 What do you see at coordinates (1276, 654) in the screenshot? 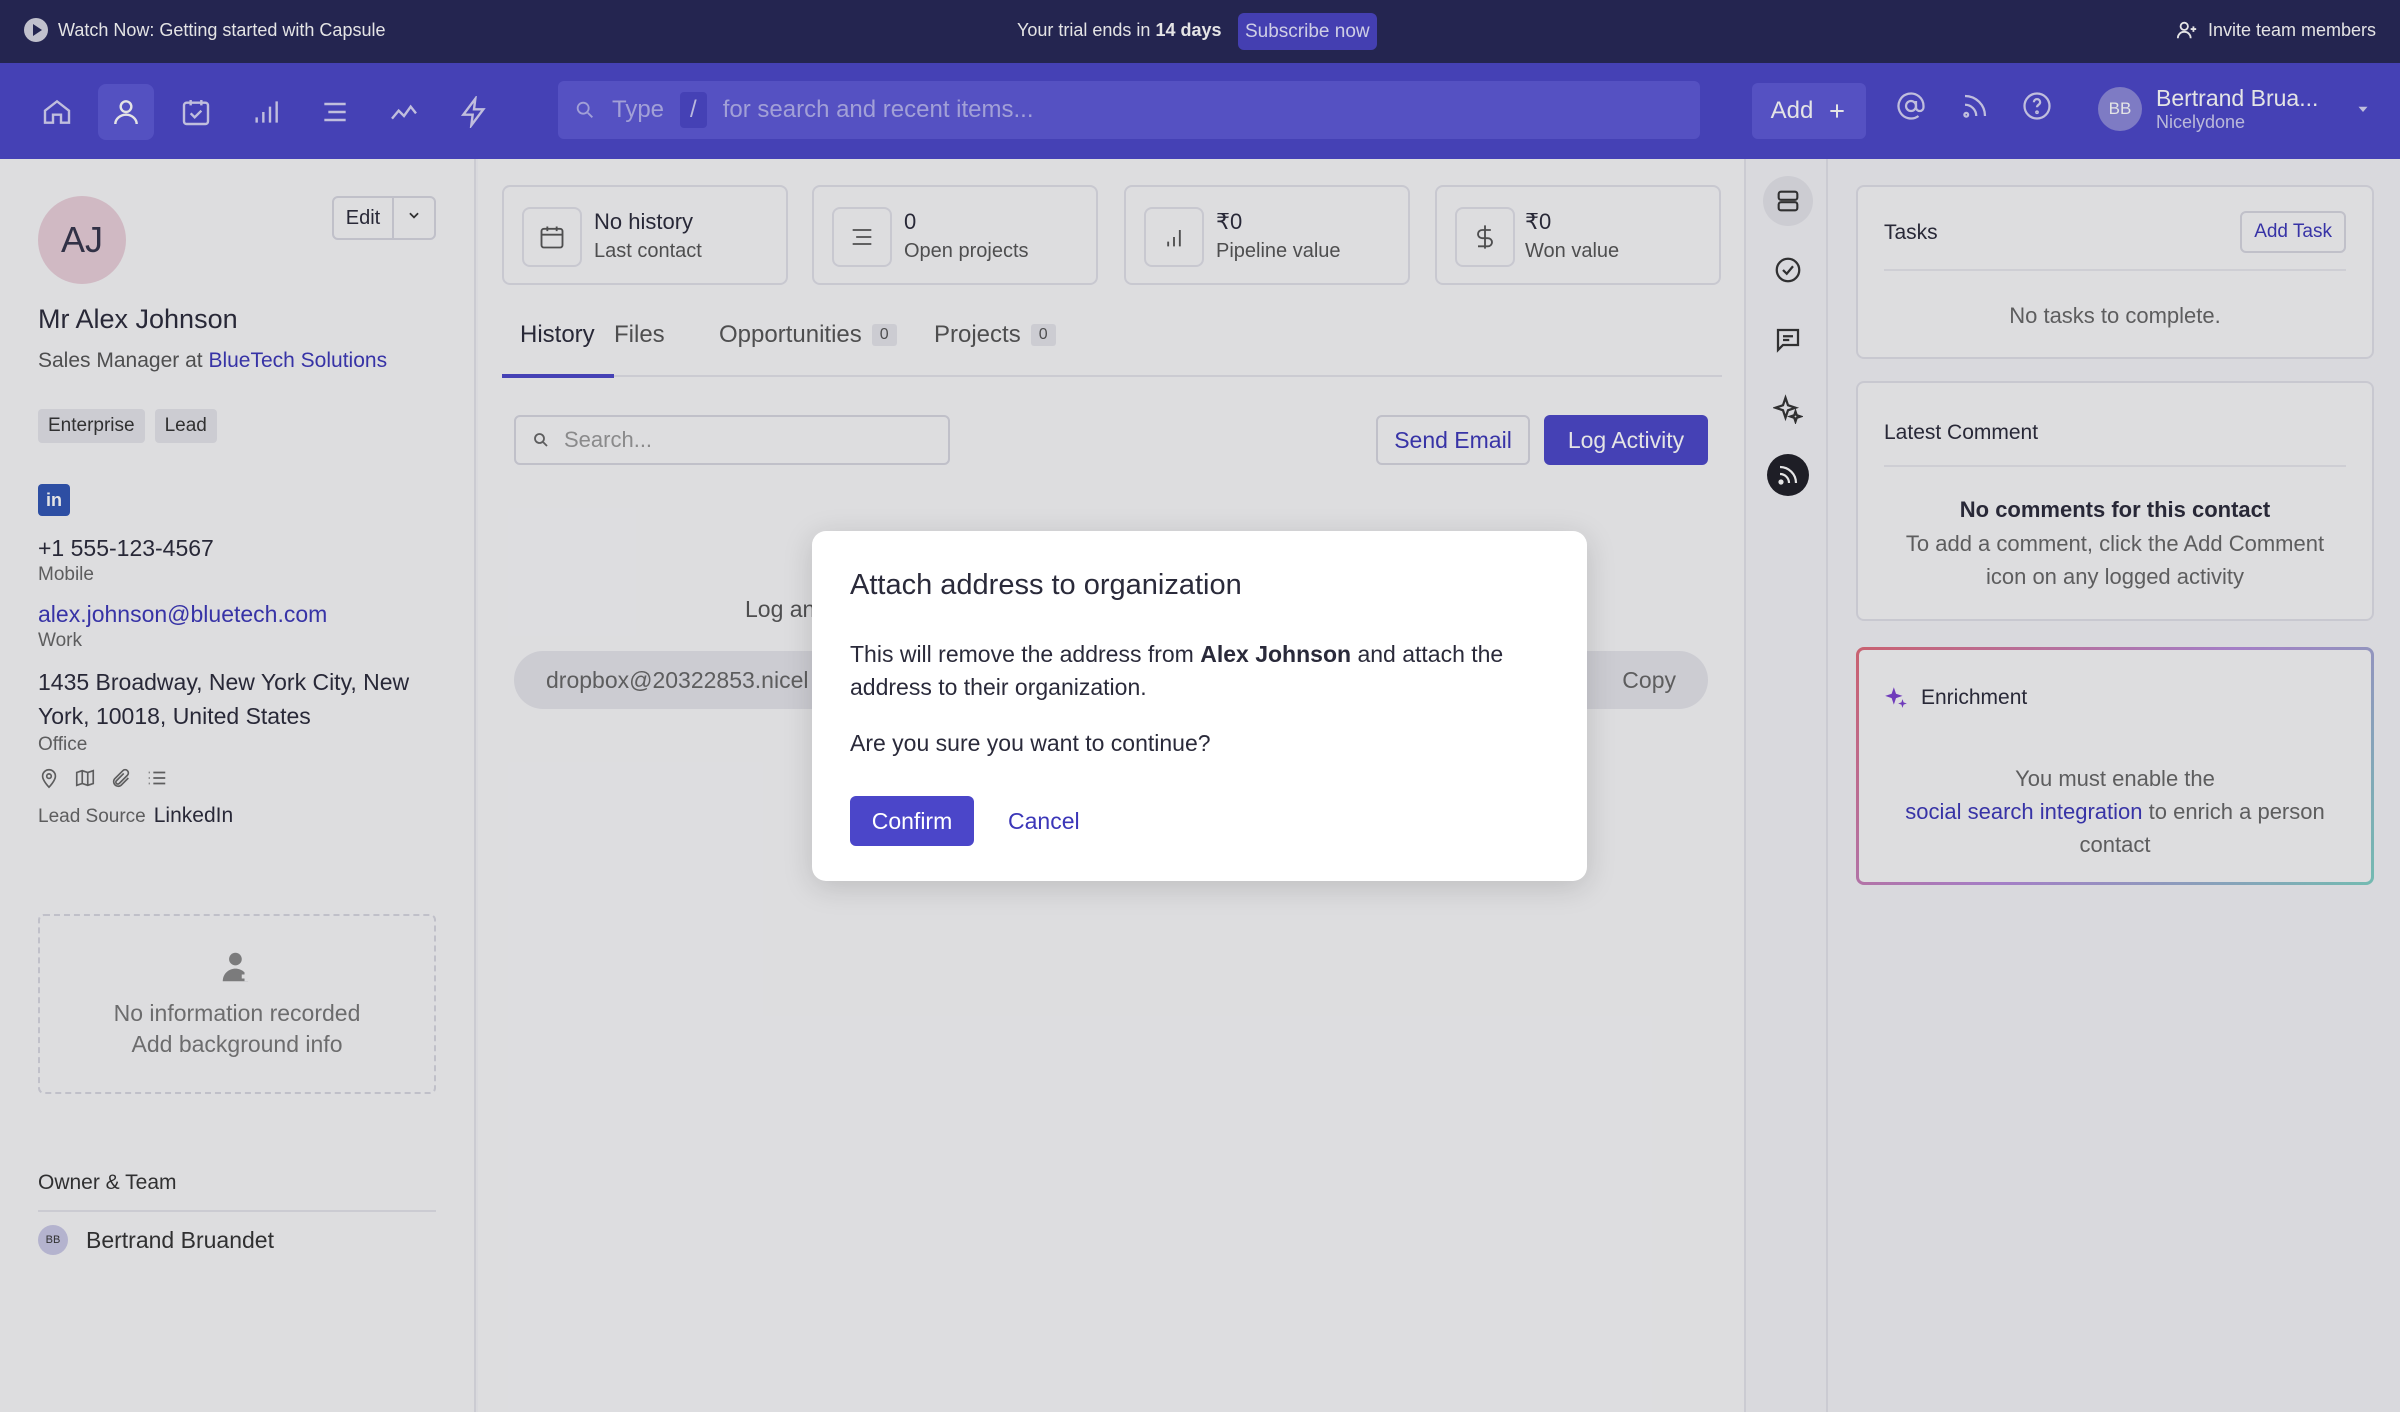
I see `dialog-contact-name: Alex Johnson` at bounding box center [1276, 654].